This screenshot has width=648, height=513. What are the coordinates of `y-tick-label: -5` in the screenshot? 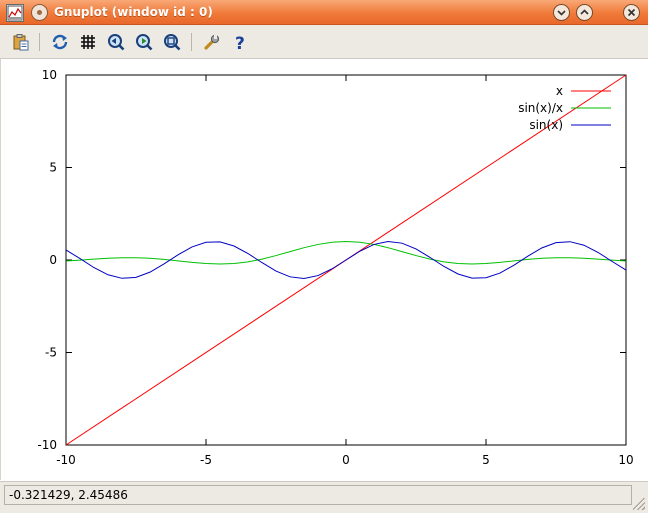 It's located at (51, 353).